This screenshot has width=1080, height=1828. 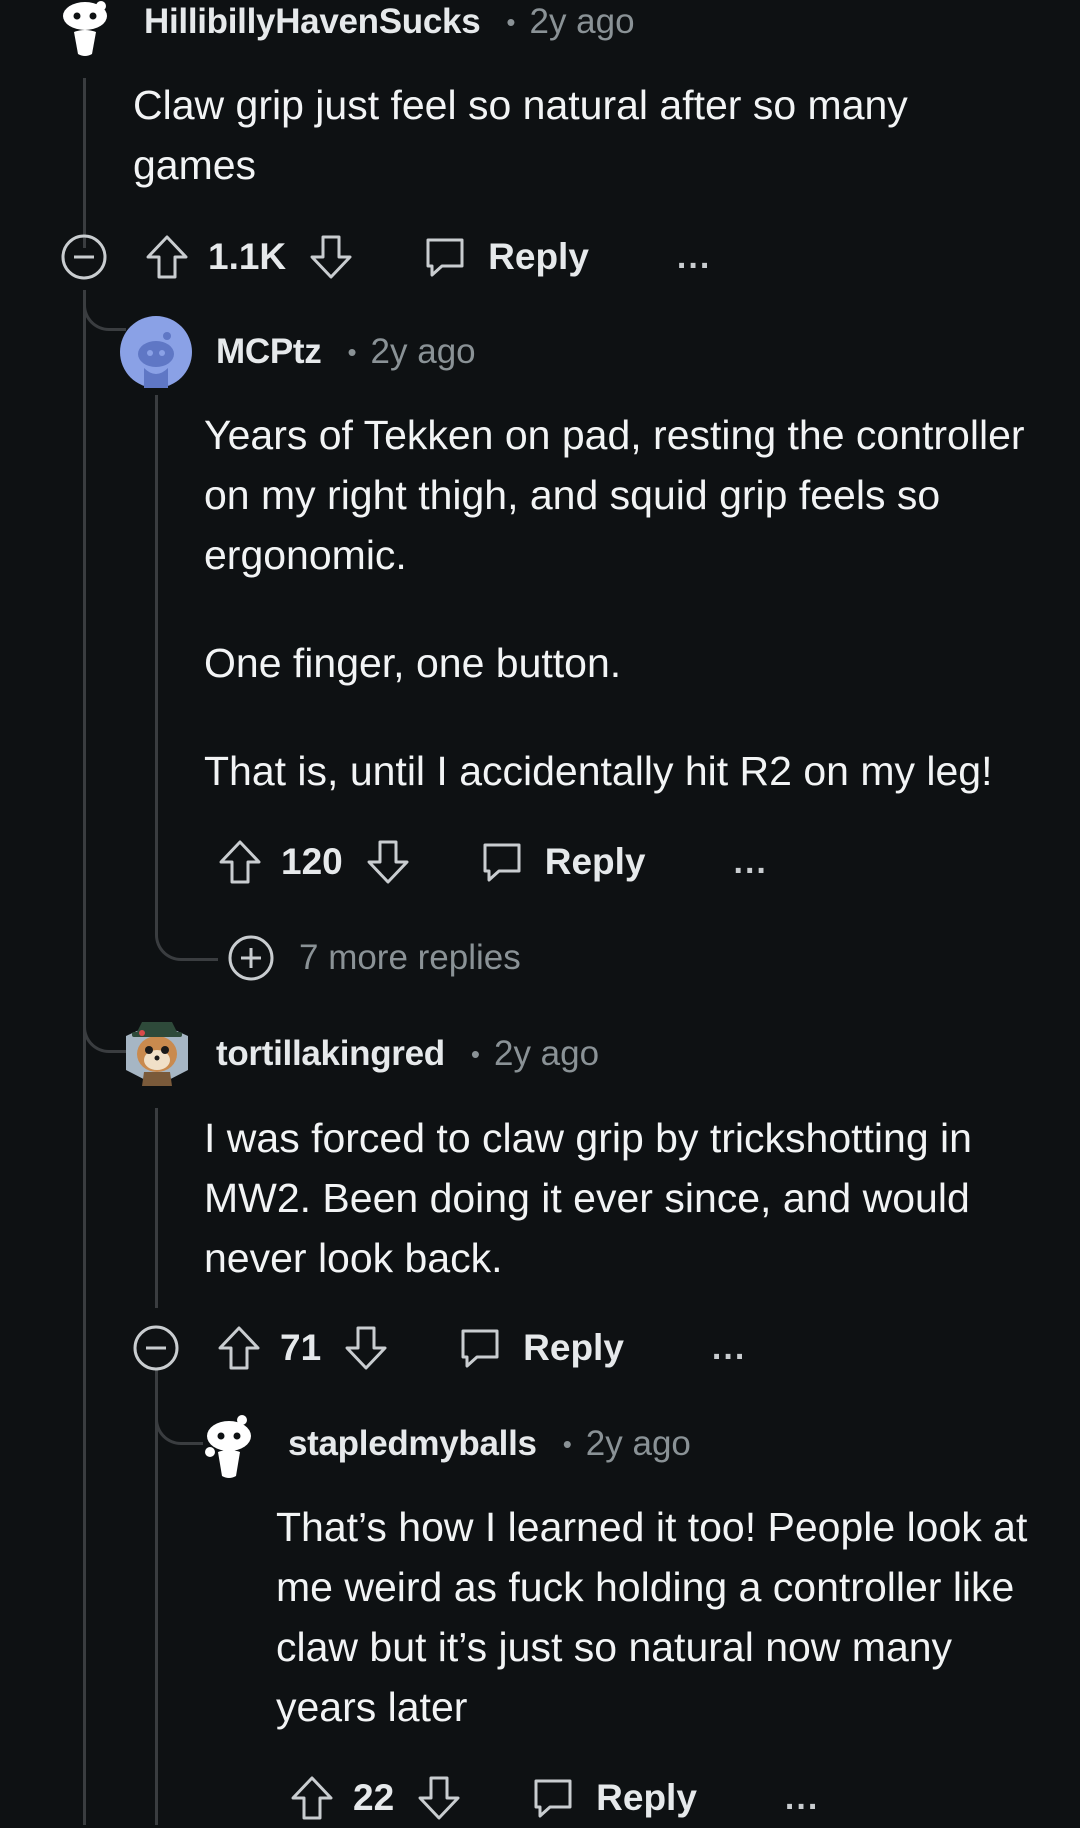 What do you see at coordinates (186, 930) in the screenshot?
I see `thread-branch-more-replies` at bounding box center [186, 930].